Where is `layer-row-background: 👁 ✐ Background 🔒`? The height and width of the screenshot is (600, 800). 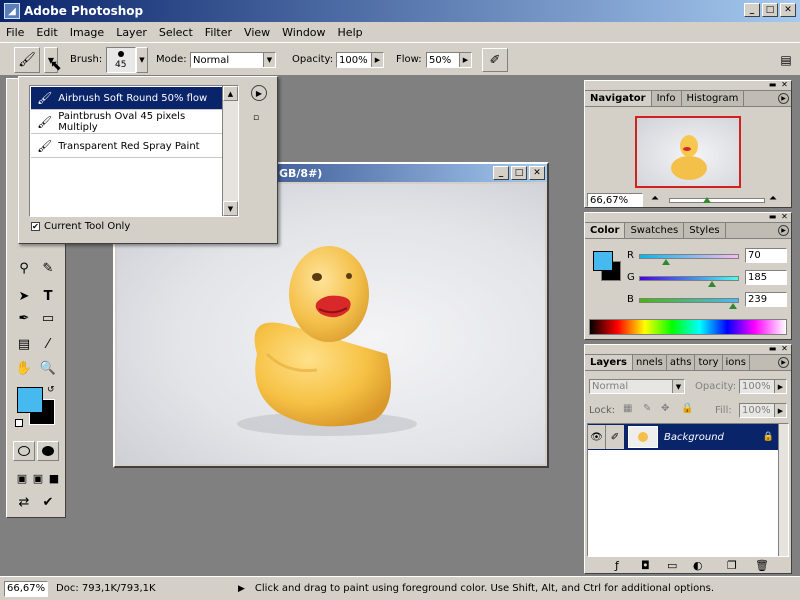
layer-row-background: 👁 ✐ Background 🔒 is located at coordinates (683, 437).